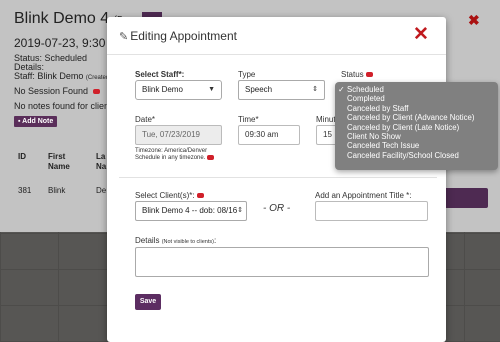 The height and width of the screenshot is (342, 500). Describe the element at coordinates (411, 118) in the screenshot. I see `status-option-label: Canceled by Client (Advance Notice)` at that location.